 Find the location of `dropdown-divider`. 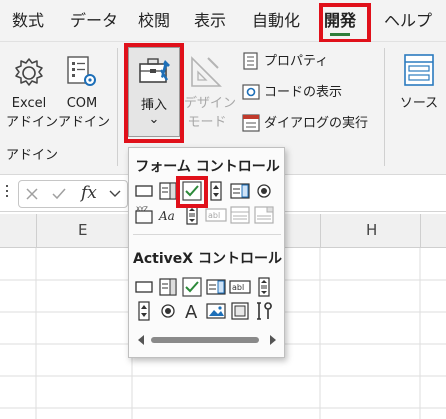

dropdown-divider is located at coordinates (207, 234).